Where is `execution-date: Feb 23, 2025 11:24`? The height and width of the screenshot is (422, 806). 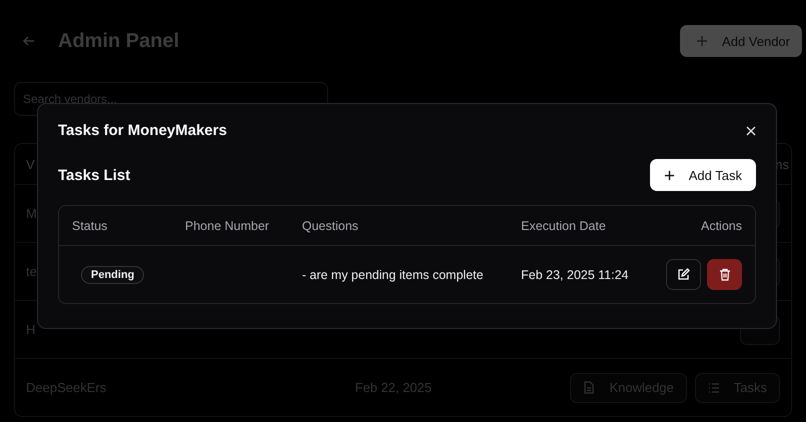 execution-date: Feb 23, 2025 11:24 is located at coordinates (575, 275).